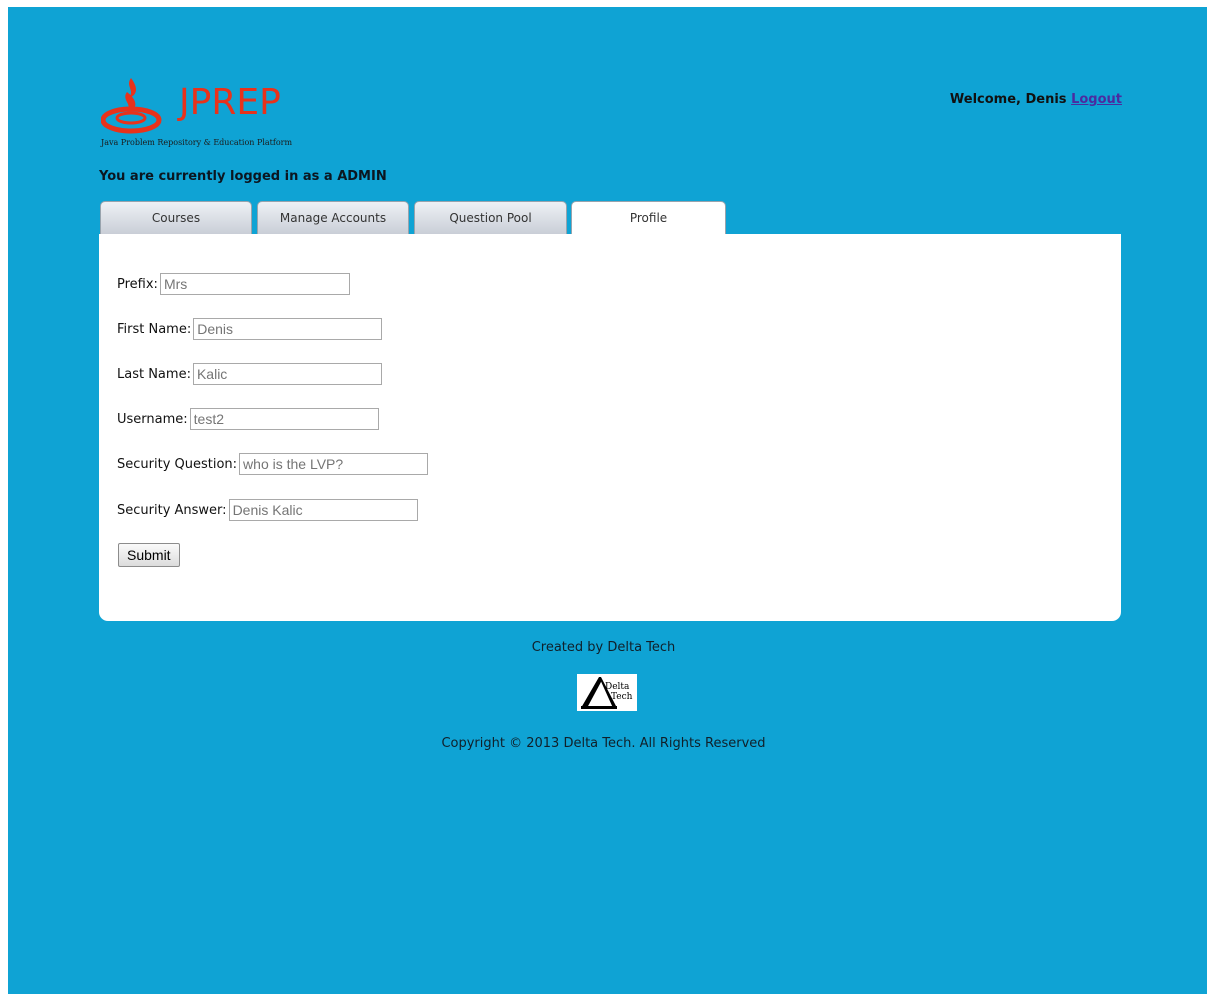 The height and width of the screenshot is (994, 1207). What do you see at coordinates (490, 217) in the screenshot?
I see `tab-question-pool: Question Pool` at bounding box center [490, 217].